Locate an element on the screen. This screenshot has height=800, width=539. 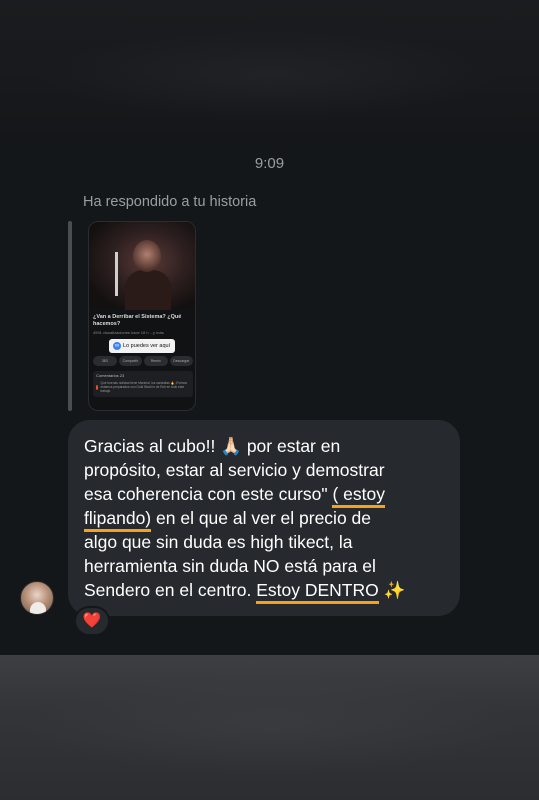
message-segment: esa coherencia con este curso" is located at coordinates (208, 494).